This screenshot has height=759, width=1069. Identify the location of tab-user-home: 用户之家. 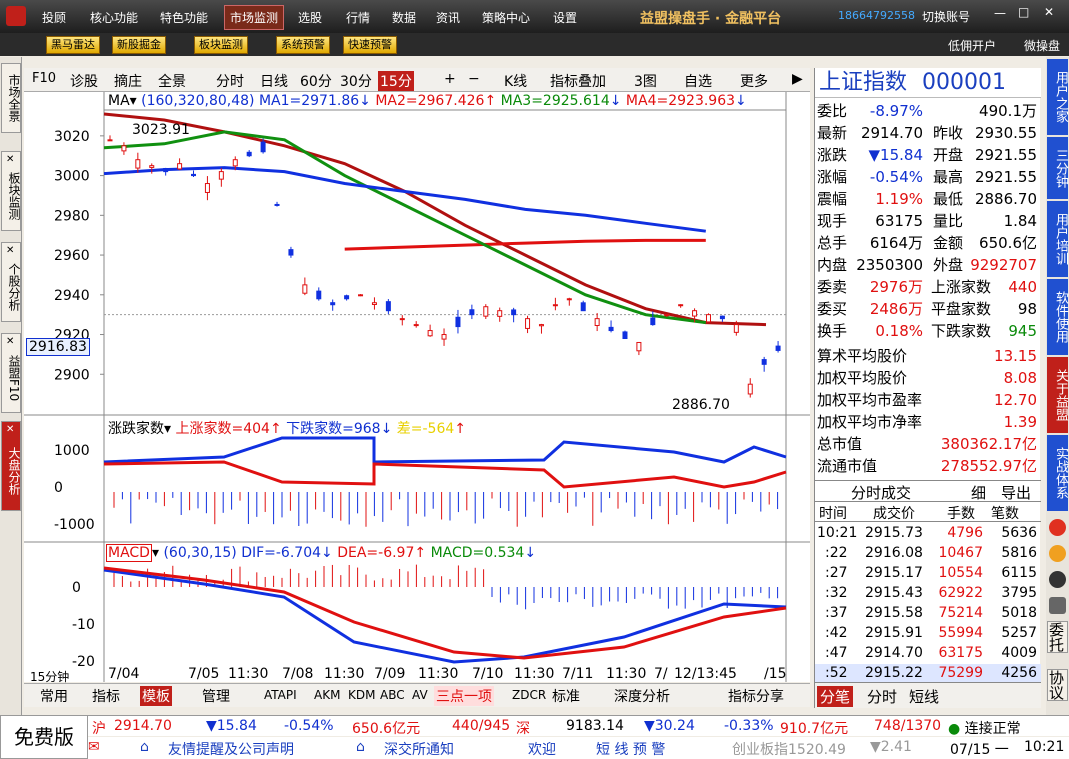
(1057, 97).